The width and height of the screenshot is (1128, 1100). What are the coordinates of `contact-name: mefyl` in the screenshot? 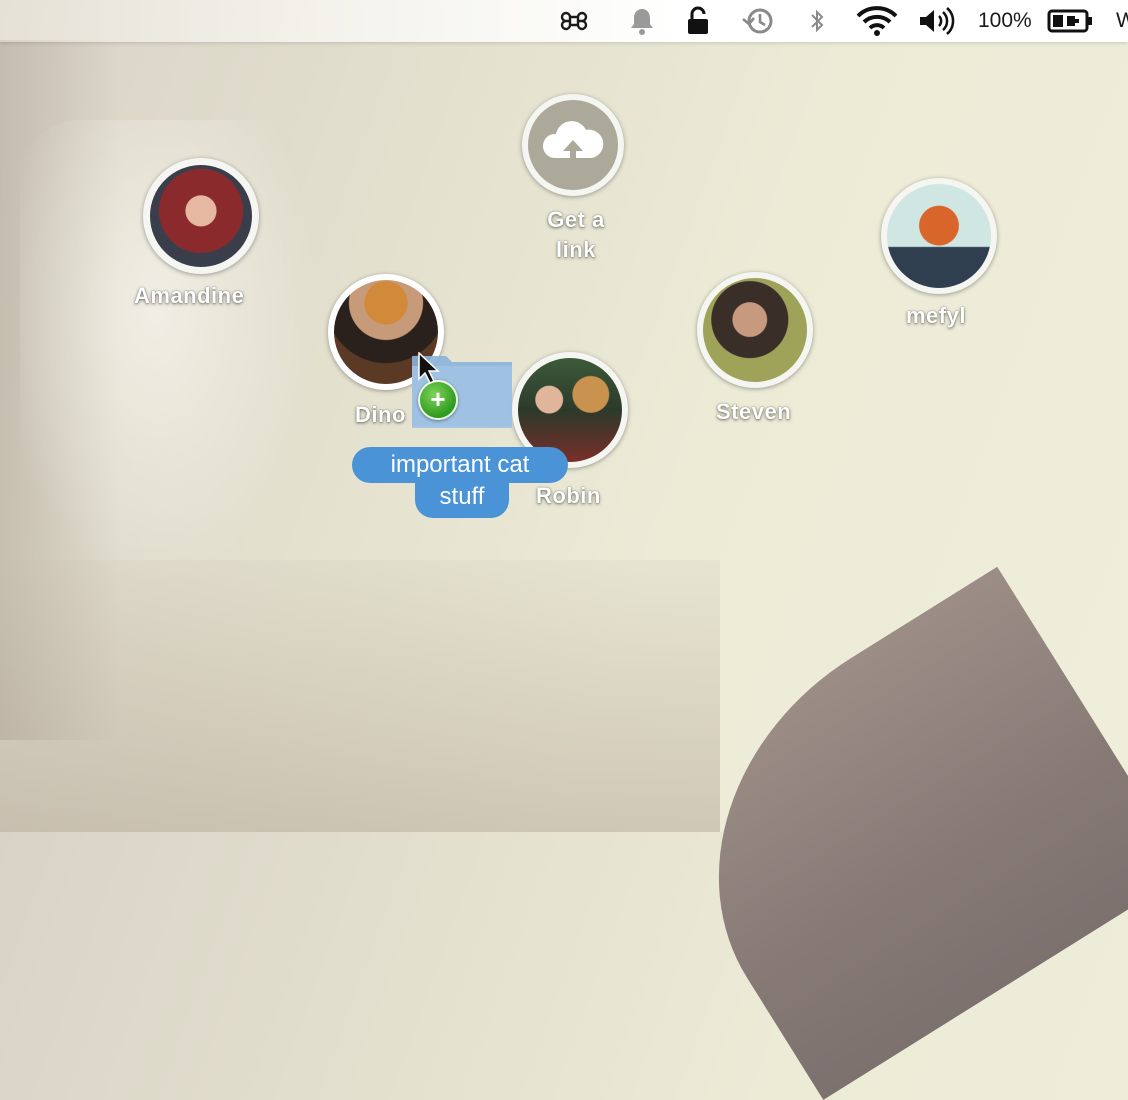 It's located at (936, 315).